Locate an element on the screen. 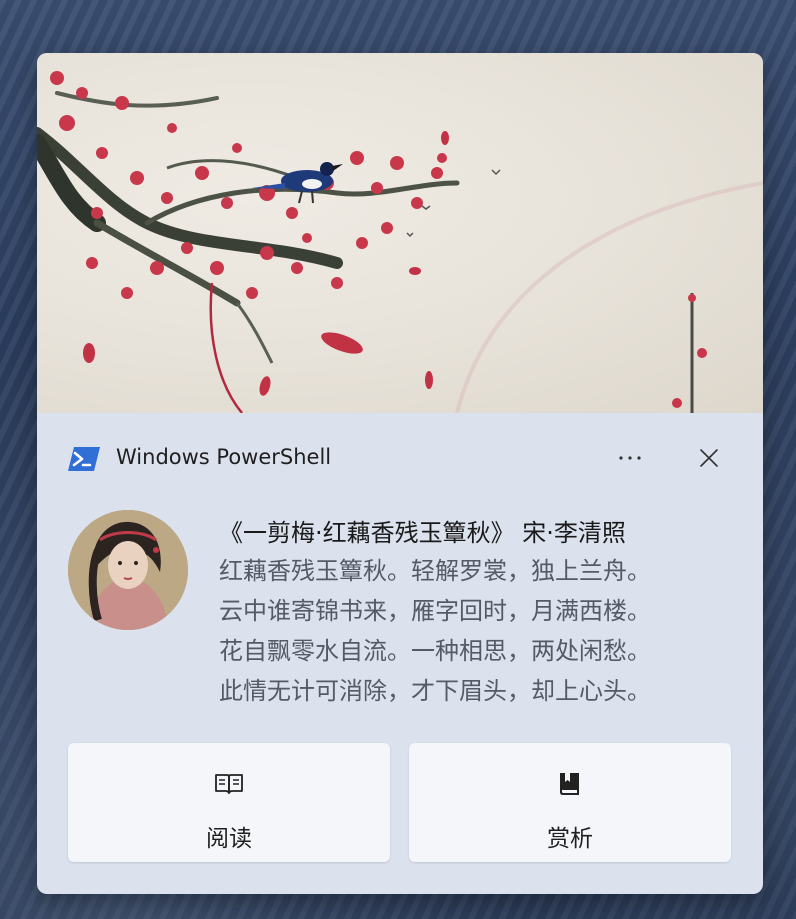  toast-header: Windows PowerShell is located at coordinates (400, 453).